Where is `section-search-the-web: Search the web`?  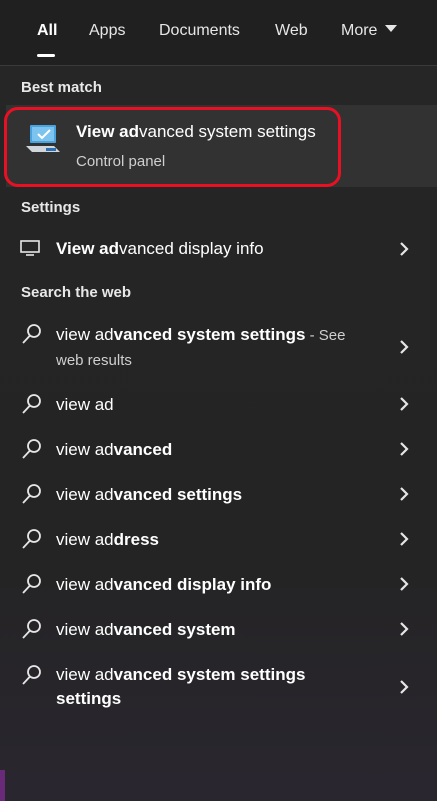
section-search-the-web: Search the web is located at coordinates (76, 292).